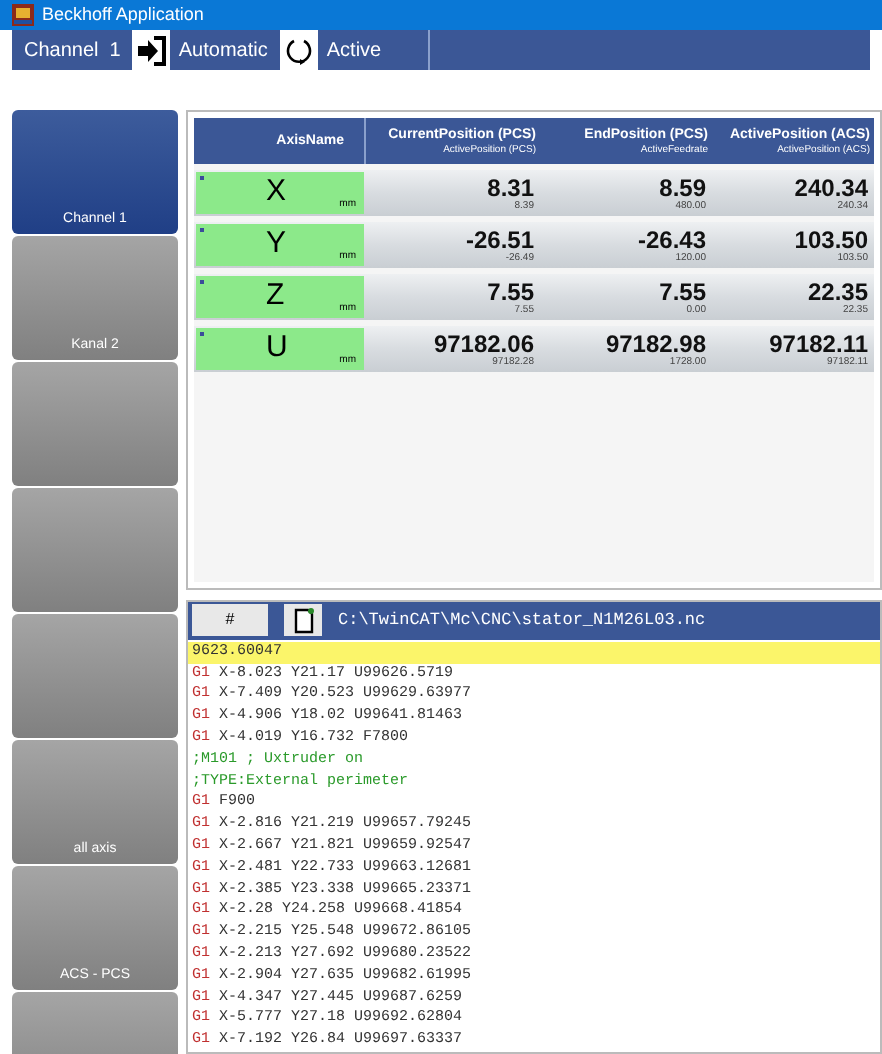 The height and width of the screenshot is (1054, 882). Describe the element at coordinates (23, 15) in the screenshot. I see `app-icon` at that location.